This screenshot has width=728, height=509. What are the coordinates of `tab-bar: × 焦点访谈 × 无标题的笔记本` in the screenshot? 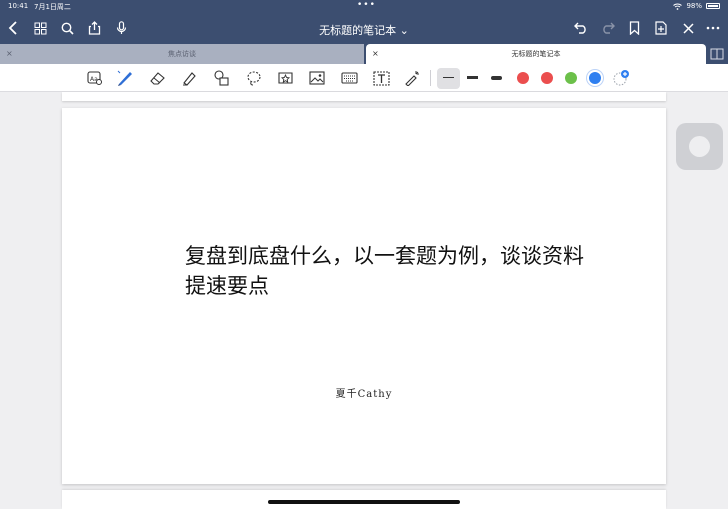 It's located at (364, 54).